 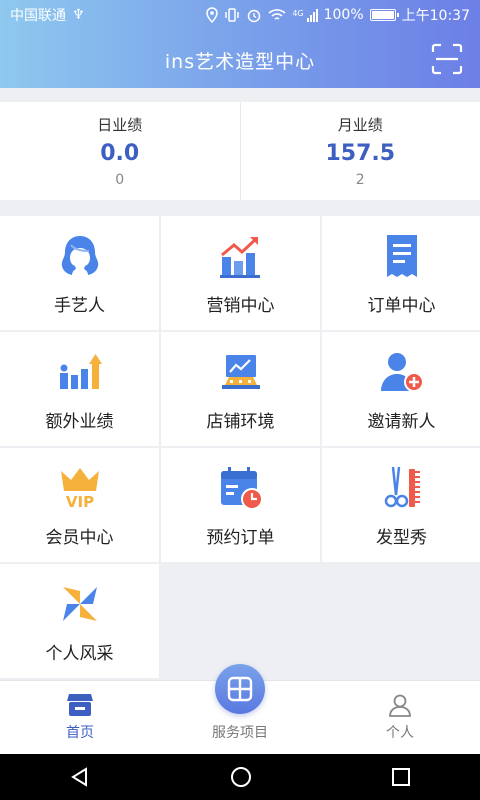 What do you see at coordinates (360, 180) in the screenshot?
I see `stat-count: 2` at bounding box center [360, 180].